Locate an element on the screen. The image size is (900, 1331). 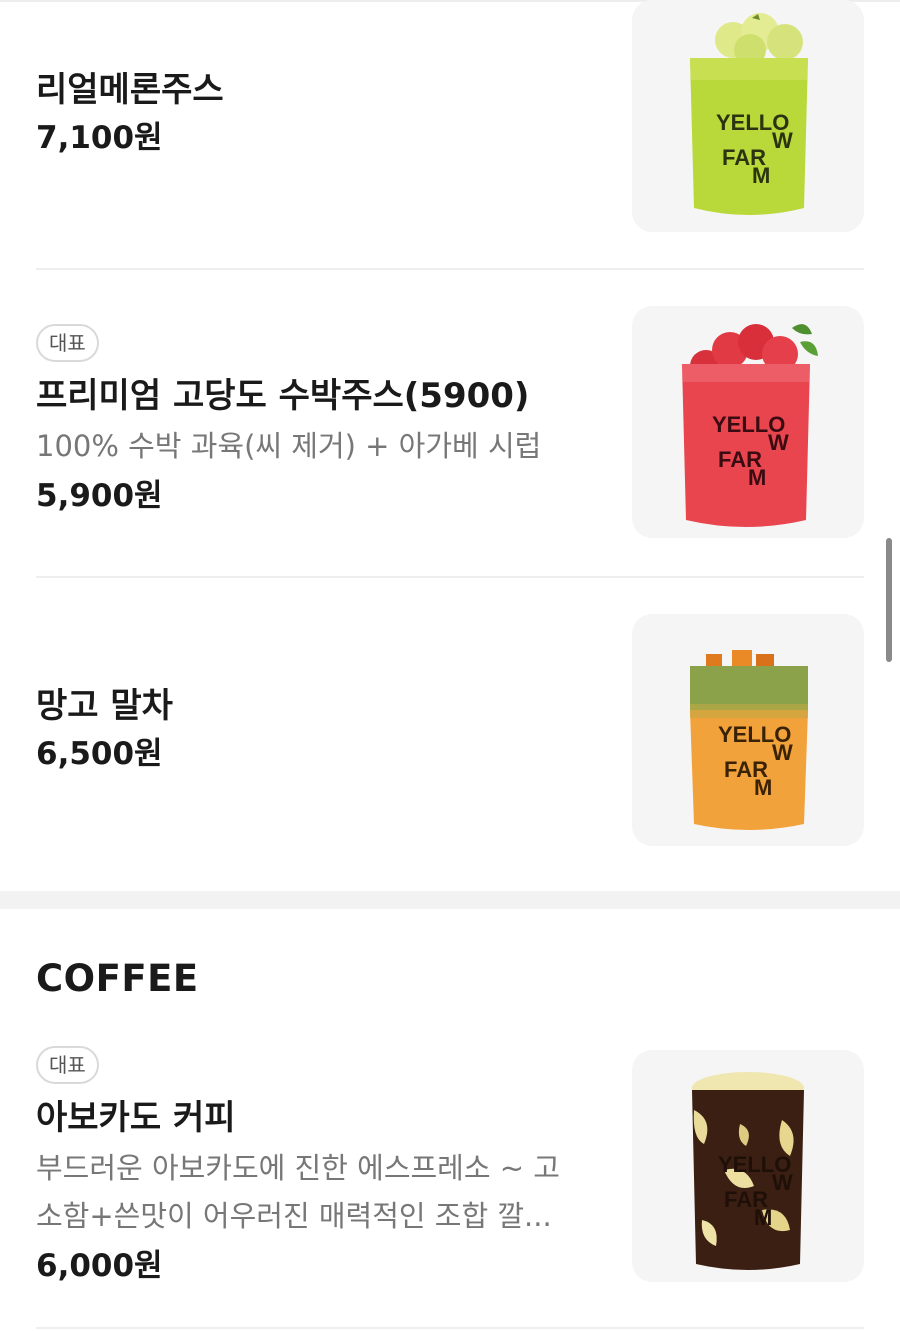
item-name: 리얼메론주스 is located at coordinates (130, 90).